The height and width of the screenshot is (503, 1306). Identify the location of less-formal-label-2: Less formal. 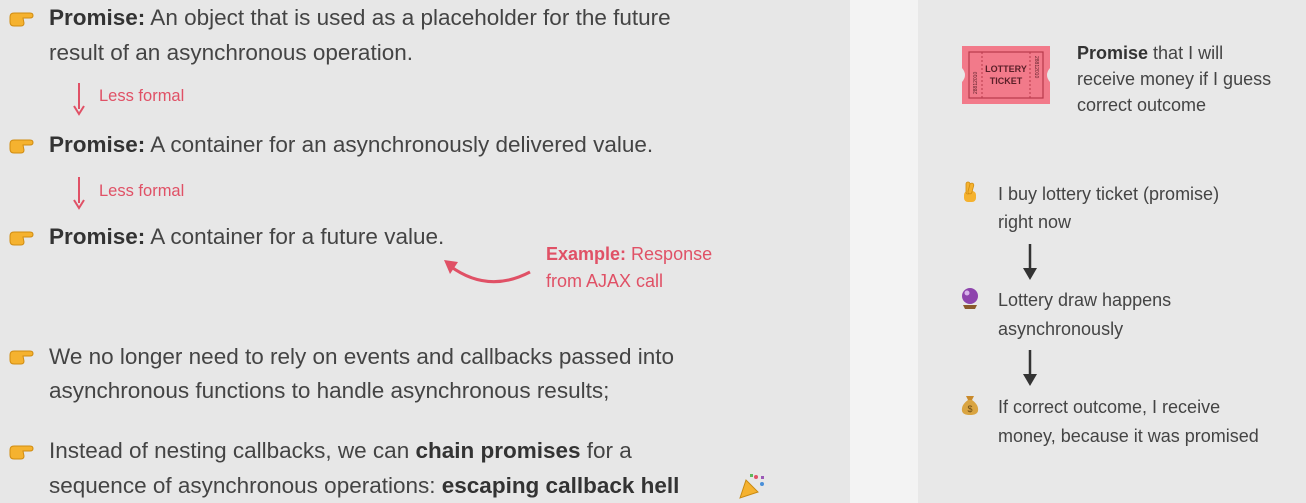
(142, 191).